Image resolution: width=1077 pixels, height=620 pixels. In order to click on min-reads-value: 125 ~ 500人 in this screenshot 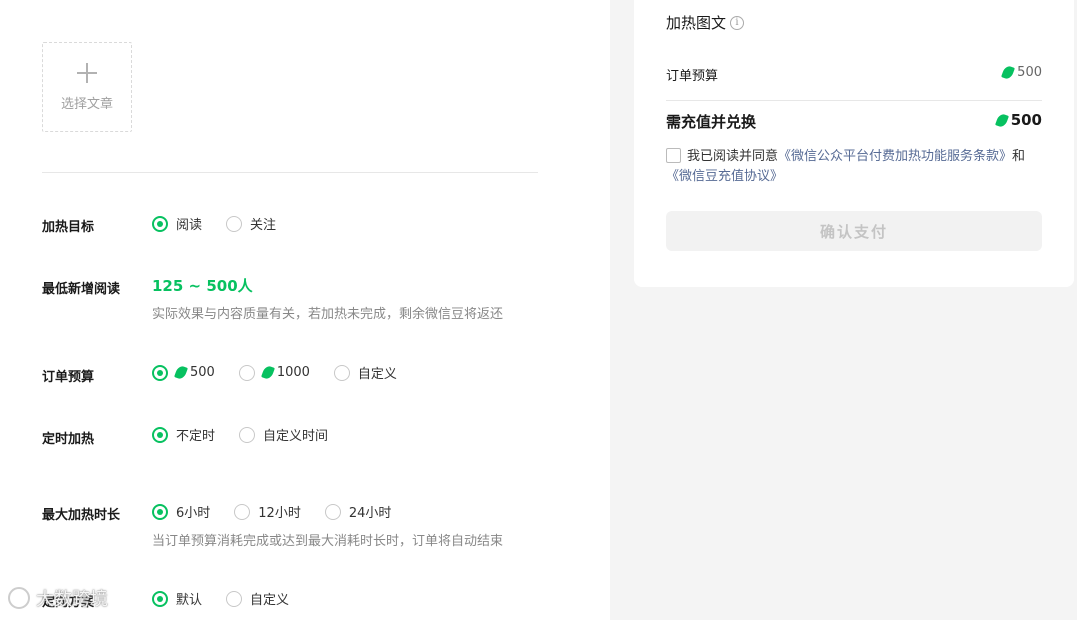, I will do `click(202, 286)`.